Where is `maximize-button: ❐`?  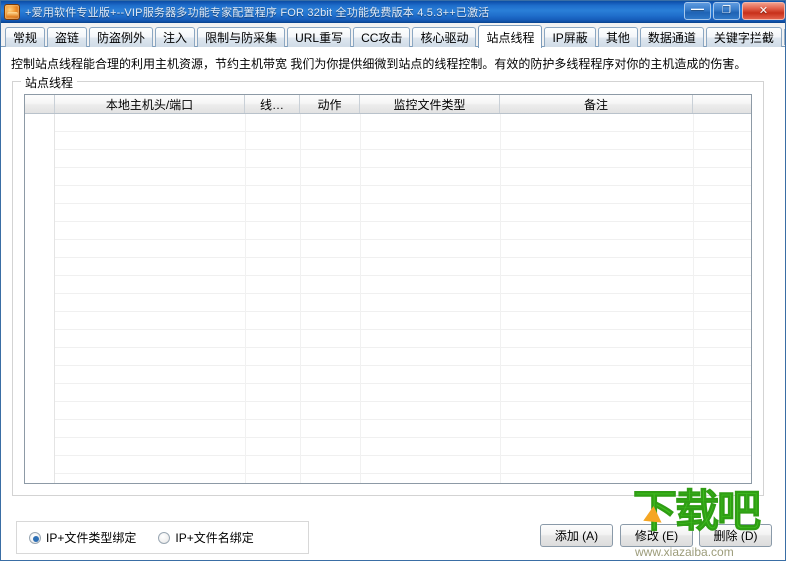
maximize-button: ❐ is located at coordinates (726, 11).